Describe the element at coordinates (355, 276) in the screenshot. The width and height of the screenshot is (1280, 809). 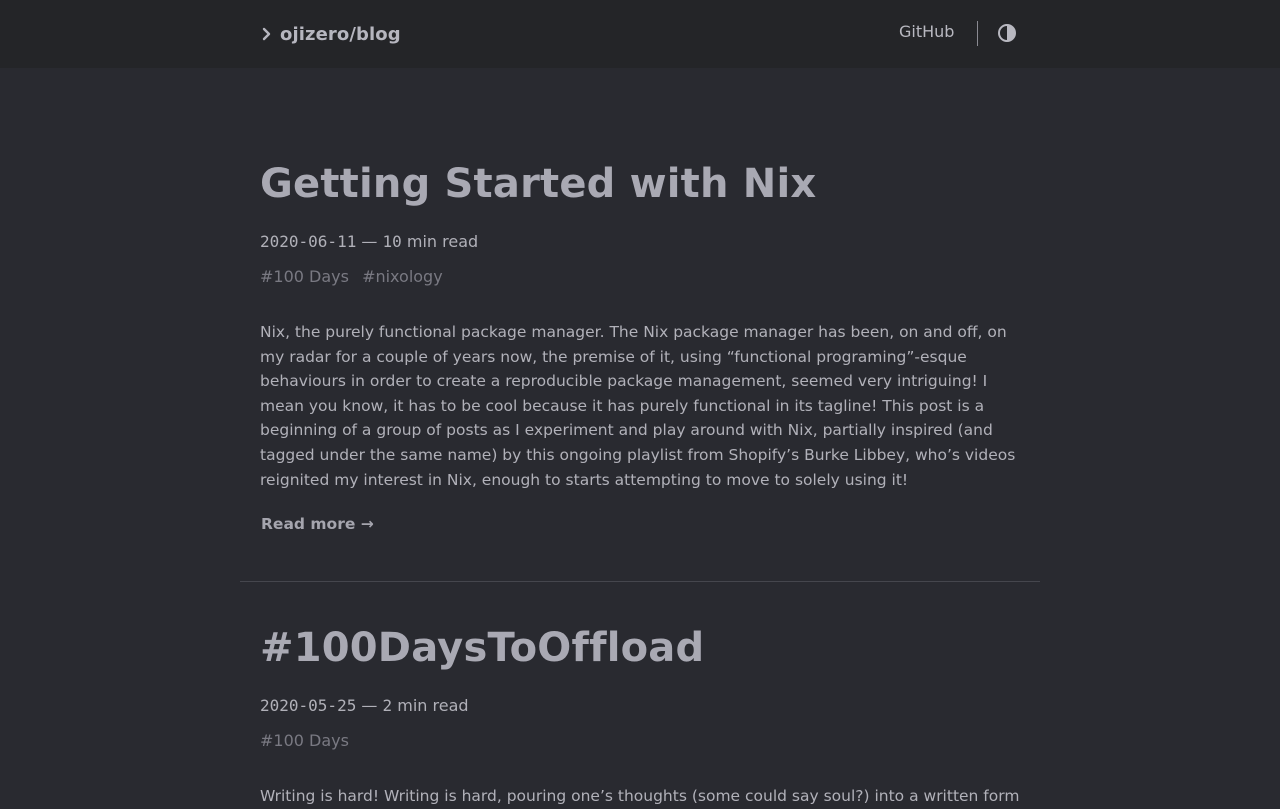
I see `post-tags: #100 Days #nixology` at that location.